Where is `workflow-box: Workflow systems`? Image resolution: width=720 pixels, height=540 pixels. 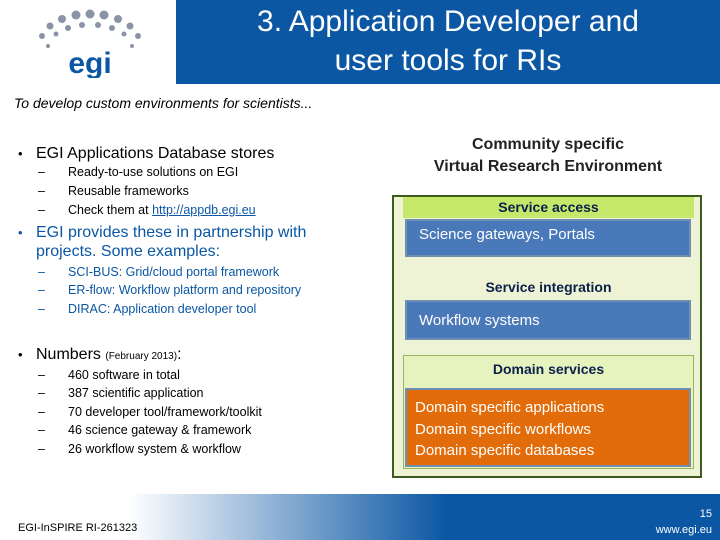
workflow-box: Workflow systems is located at coordinates (548, 320).